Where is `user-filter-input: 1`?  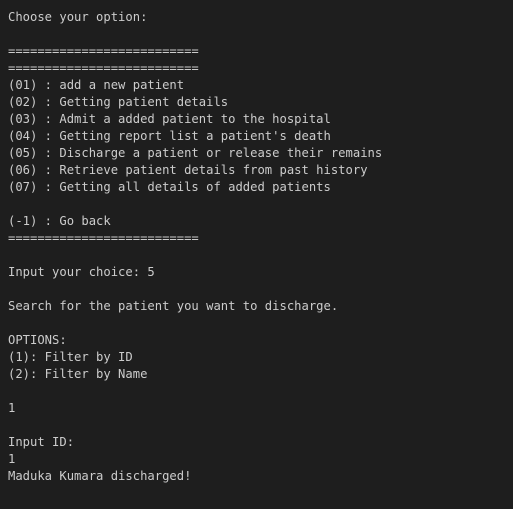
user-filter-input: 1 is located at coordinates (12, 408).